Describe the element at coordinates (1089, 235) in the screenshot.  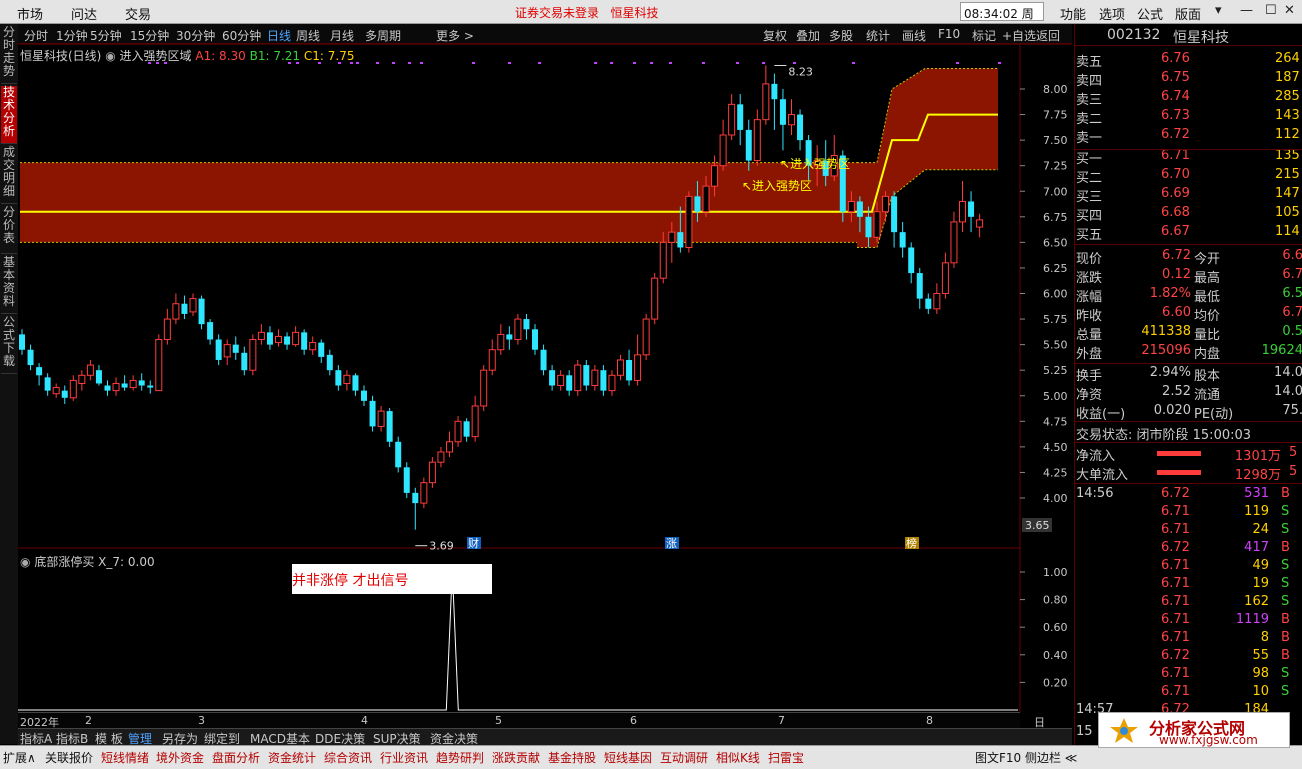
I see `level-label: 买五` at that location.